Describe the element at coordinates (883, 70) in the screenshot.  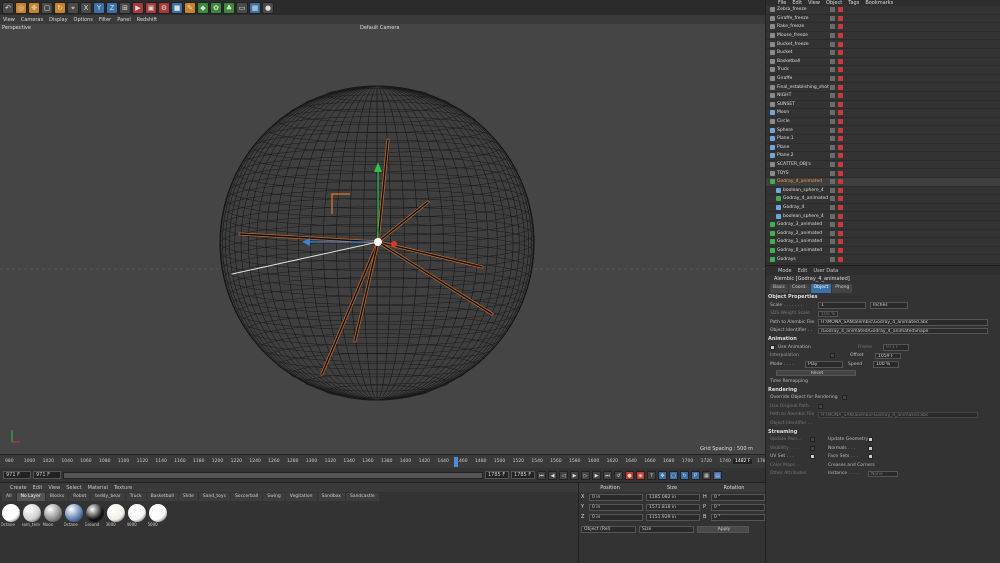
I see `object-row: Truck` at that location.